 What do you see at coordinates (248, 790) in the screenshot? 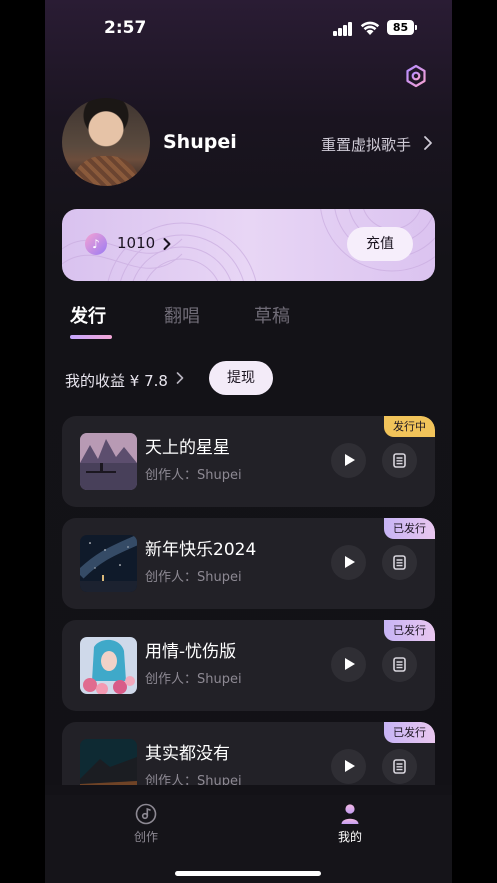
I see `list-fade` at bounding box center [248, 790].